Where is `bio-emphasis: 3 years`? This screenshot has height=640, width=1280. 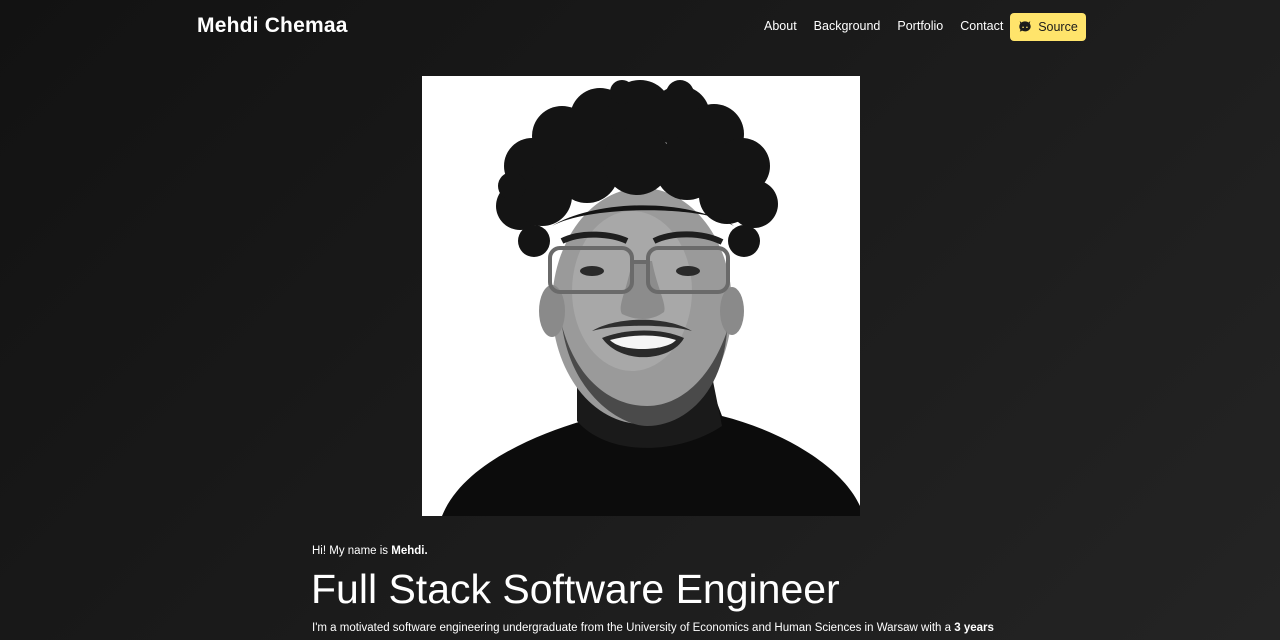
bio-emphasis: 3 years is located at coordinates (974, 628).